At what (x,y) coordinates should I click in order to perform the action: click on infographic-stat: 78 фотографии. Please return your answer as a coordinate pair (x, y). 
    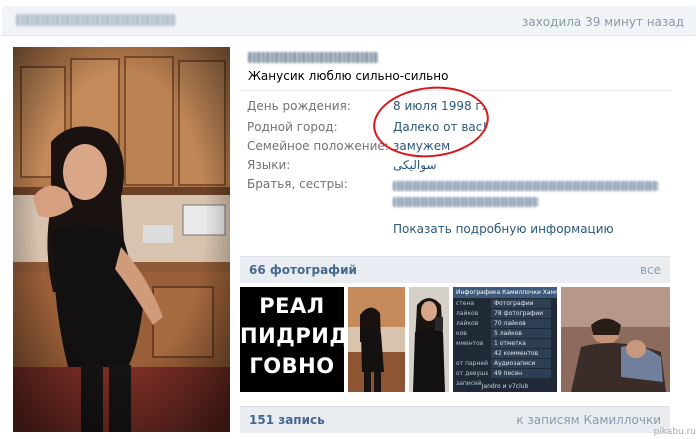
    Looking at the image, I should click on (521, 313).